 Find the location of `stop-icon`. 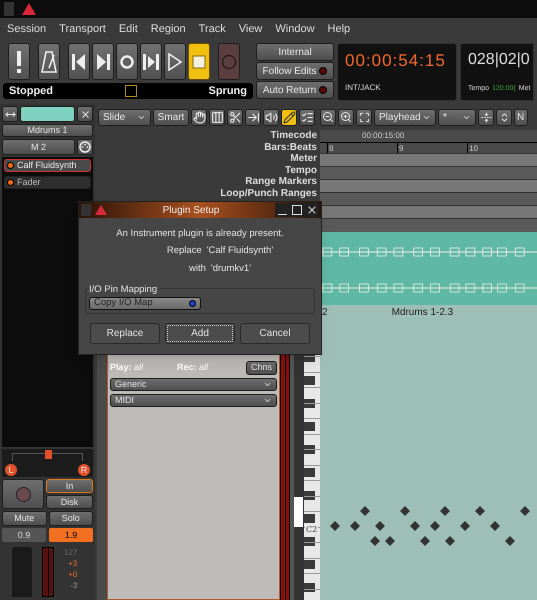

stop-icon is located at coordinates (199, 61).